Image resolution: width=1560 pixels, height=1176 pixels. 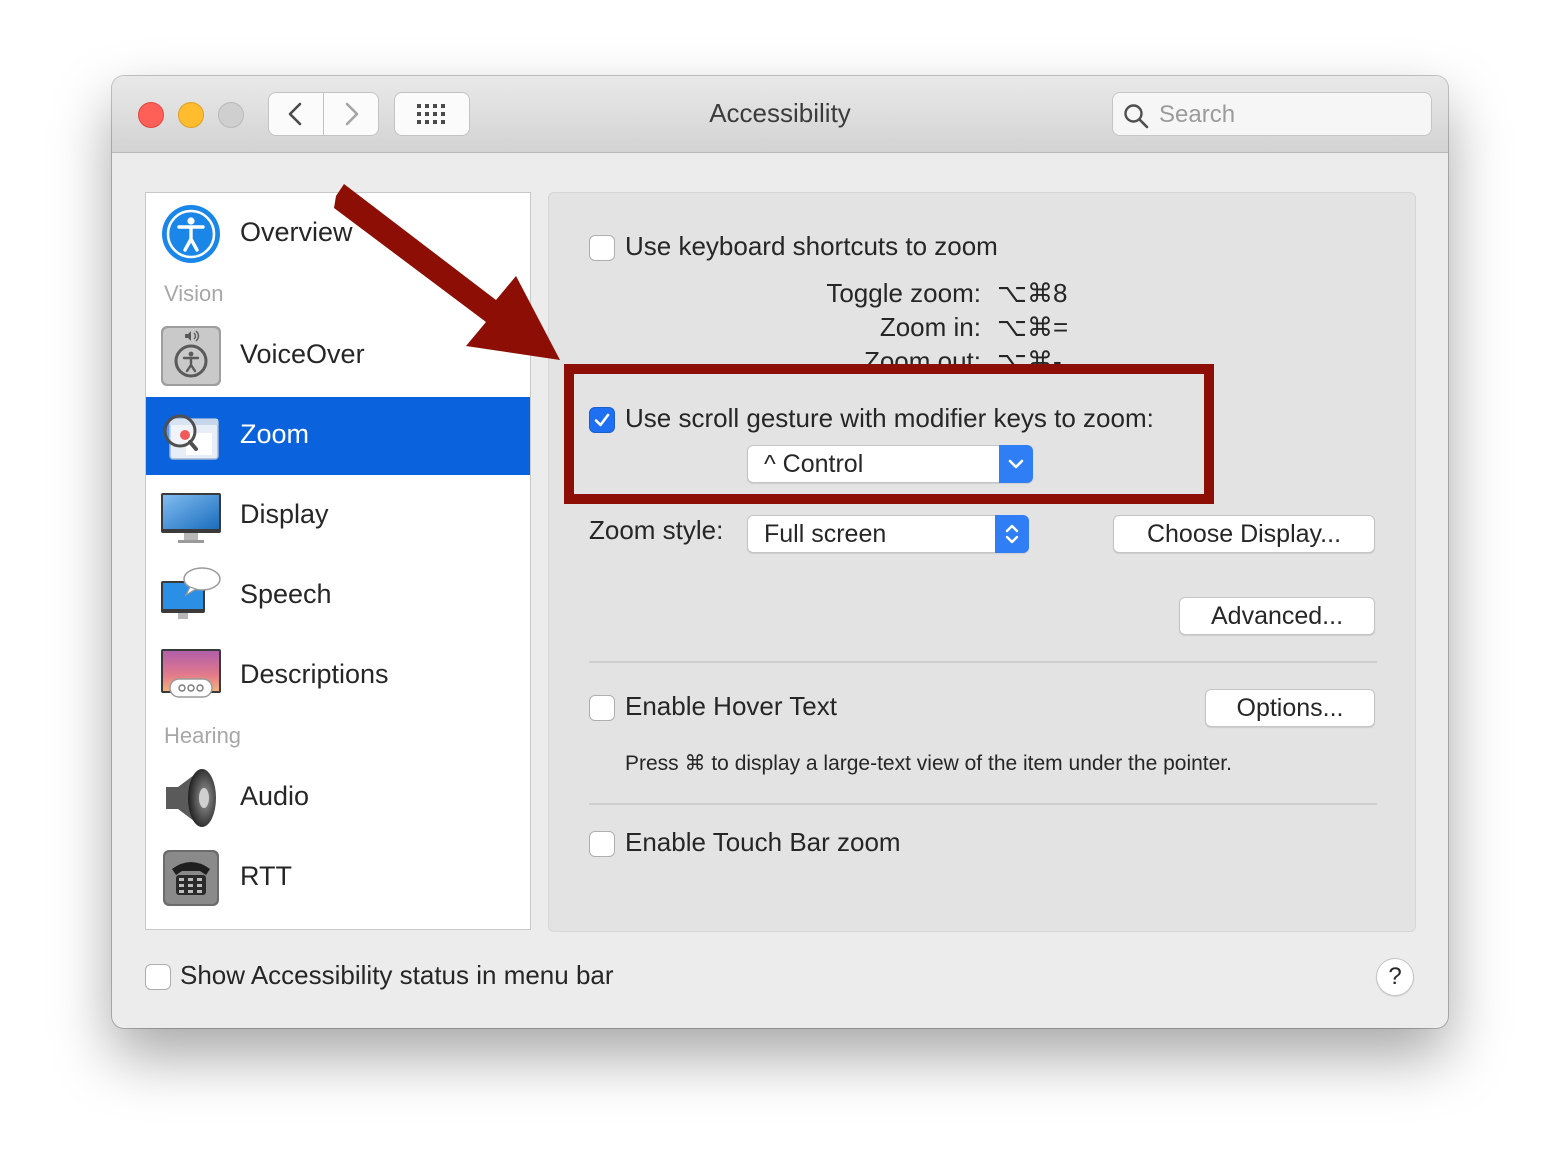 I want to click on sidebar-item-rtt: RTT, so click(x=338, y=878).